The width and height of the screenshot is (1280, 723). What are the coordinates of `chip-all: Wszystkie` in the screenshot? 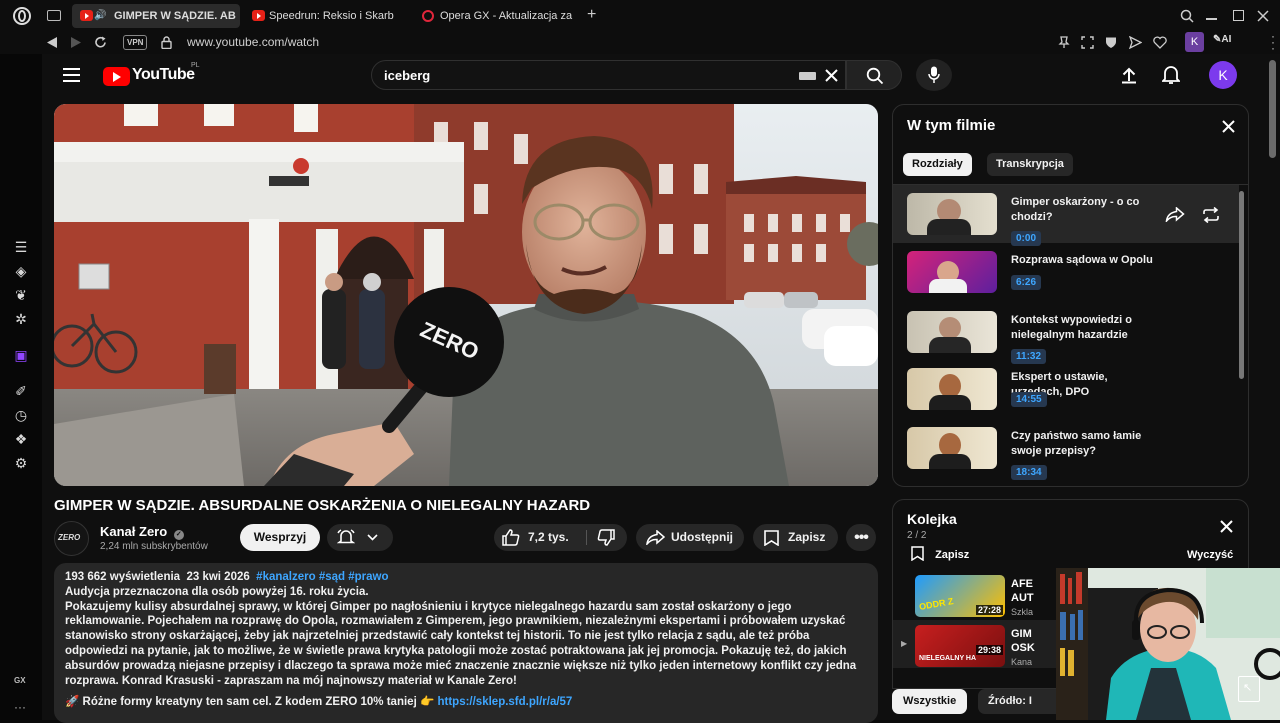 It's located at (930, 701).